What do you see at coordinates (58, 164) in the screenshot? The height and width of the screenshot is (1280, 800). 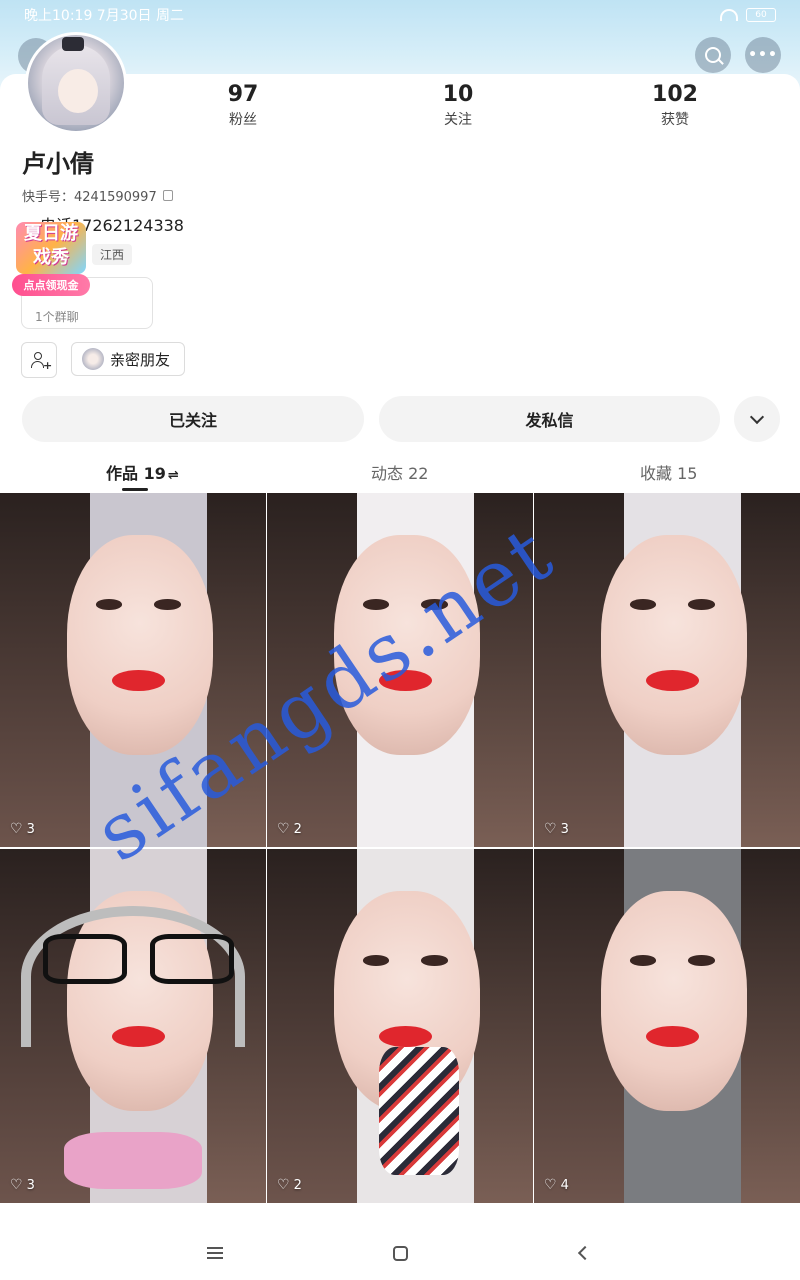 I see `profile-name: 卢小倩` at bounding box center [58, 164].